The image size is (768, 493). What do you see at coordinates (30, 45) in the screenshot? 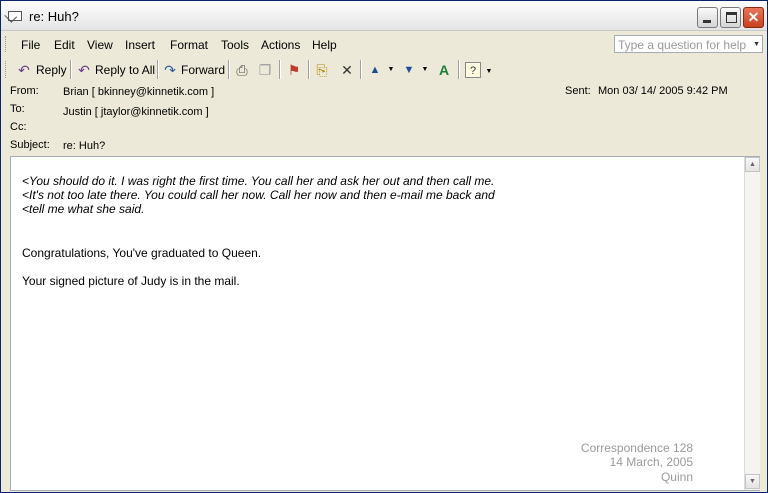
I see `menu-file: File` at bounding box center [30, 45].